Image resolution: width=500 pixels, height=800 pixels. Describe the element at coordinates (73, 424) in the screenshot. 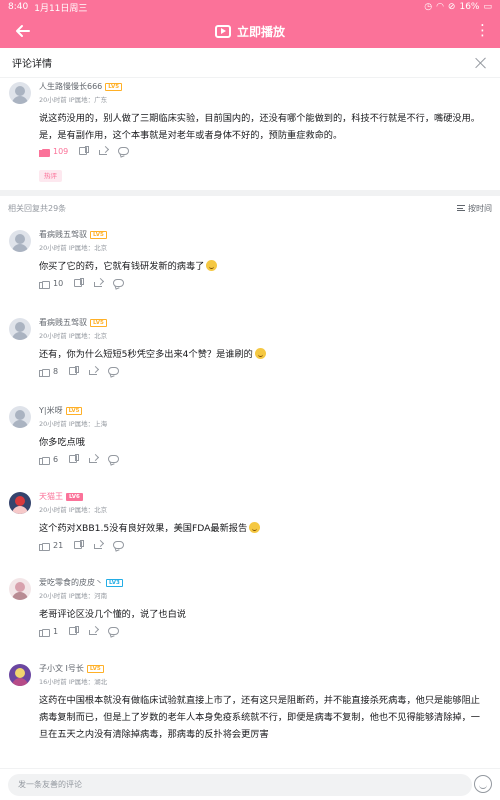

I see `reply-meta: 20小时前 IP属地：上海` at that location.